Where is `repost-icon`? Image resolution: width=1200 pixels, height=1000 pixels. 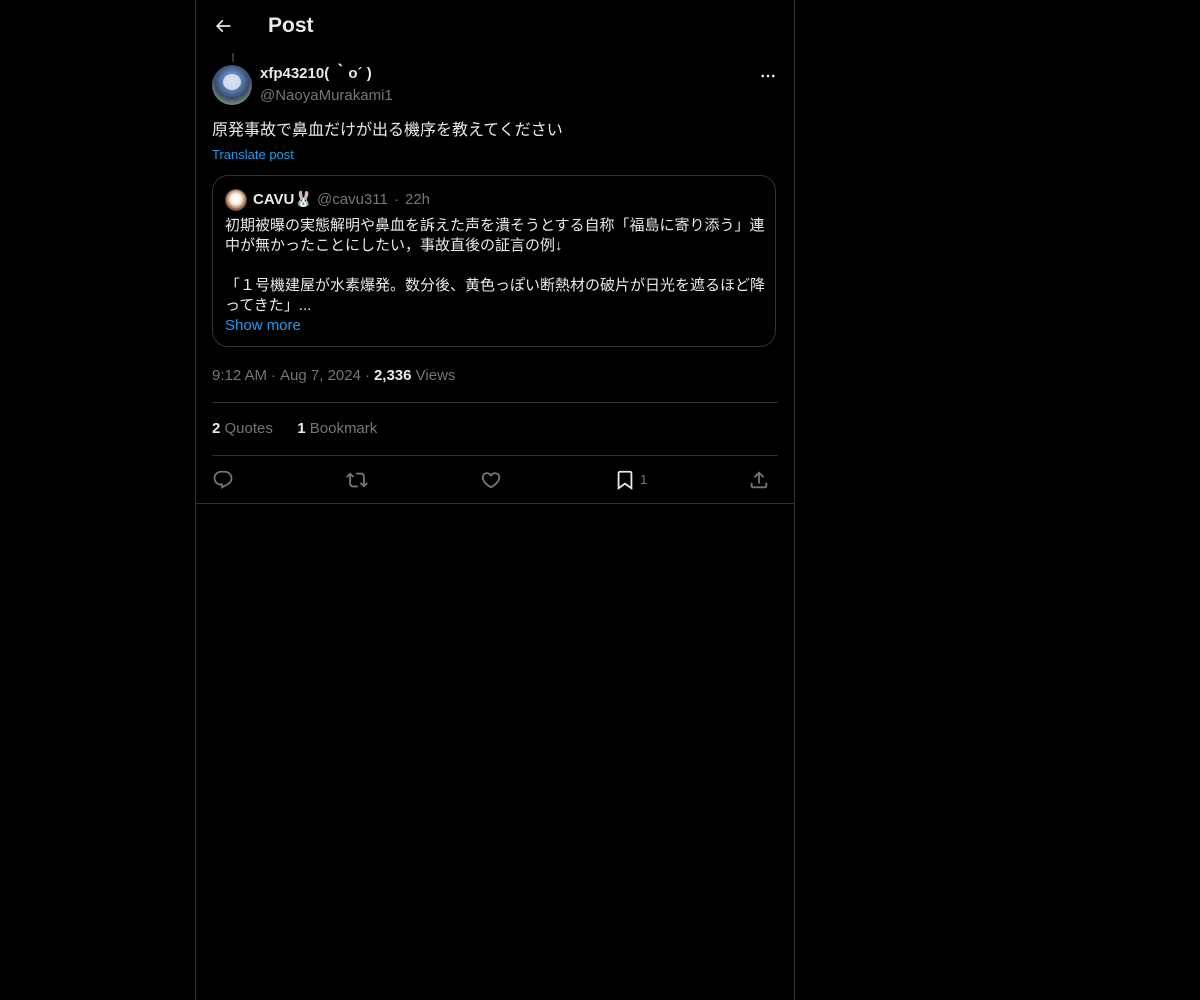
repost-icon is located at coordinates (357, 480).